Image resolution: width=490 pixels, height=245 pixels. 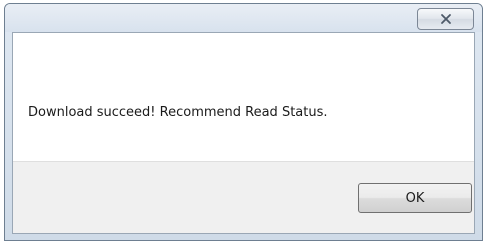 What do you see at coordinates (243, 18) in the screenshot?
I see `dialog-titlebar` at bounding box center [243, 18].